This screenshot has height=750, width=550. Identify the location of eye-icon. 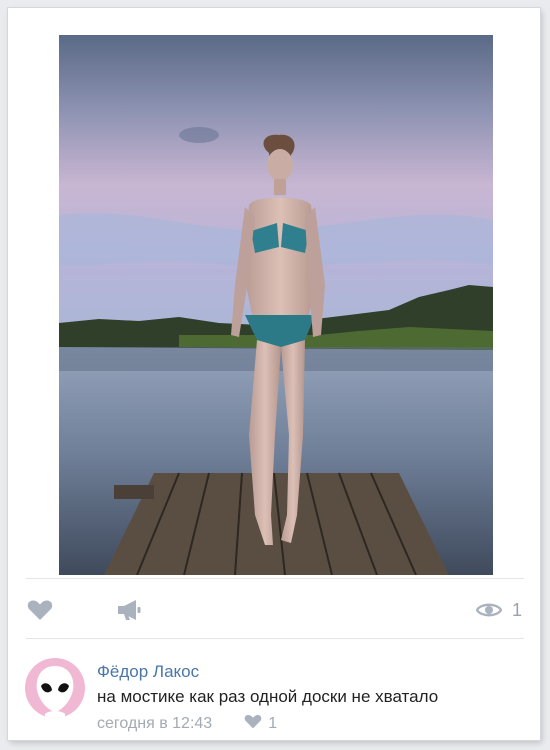
(489, 610).